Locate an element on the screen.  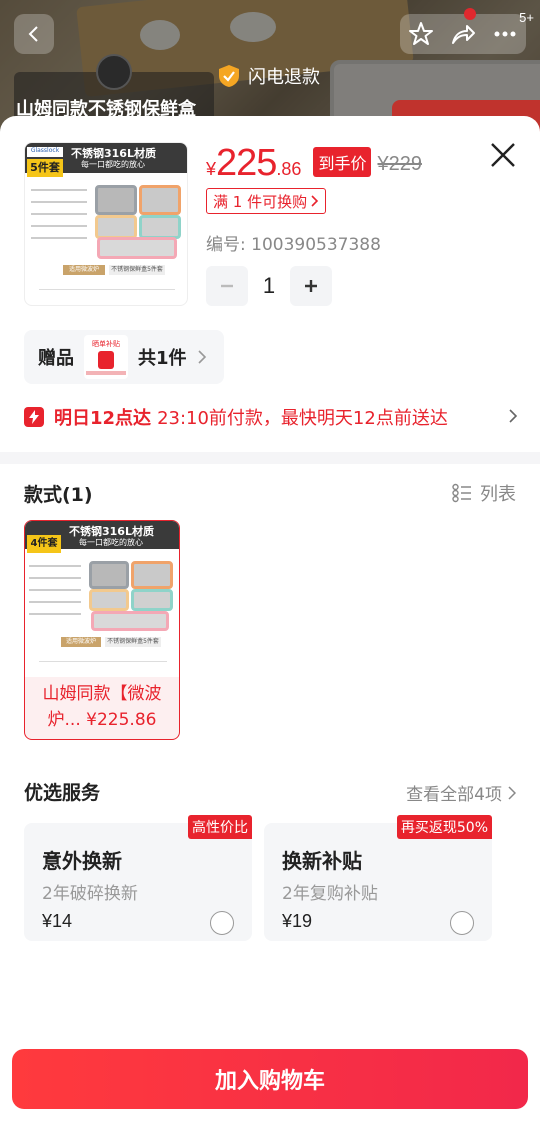
brand-logo: Glasslock is located at coordinates (45, 152).